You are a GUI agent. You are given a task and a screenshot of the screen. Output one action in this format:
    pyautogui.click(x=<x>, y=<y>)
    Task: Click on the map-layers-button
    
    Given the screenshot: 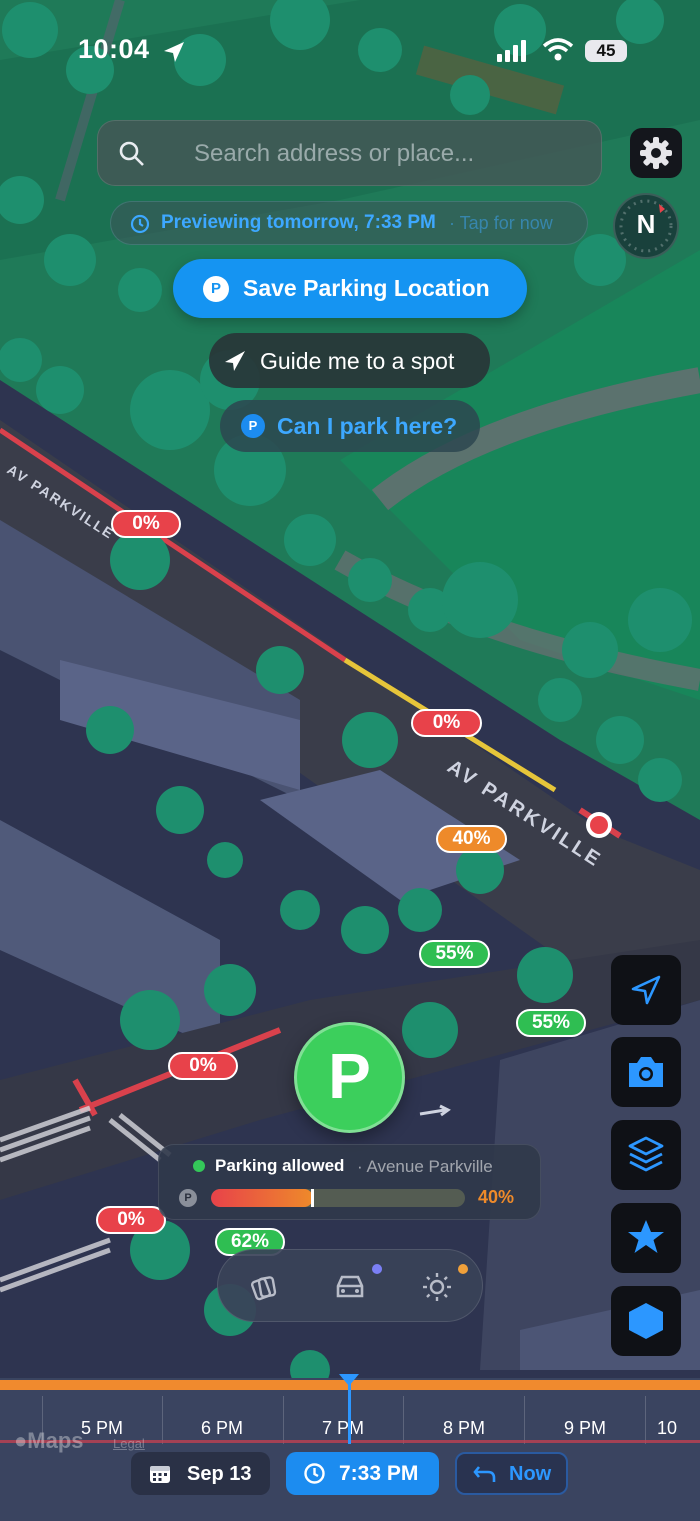 What is the action you would take?
    pyautogui.click(x=646, y=1155)
    